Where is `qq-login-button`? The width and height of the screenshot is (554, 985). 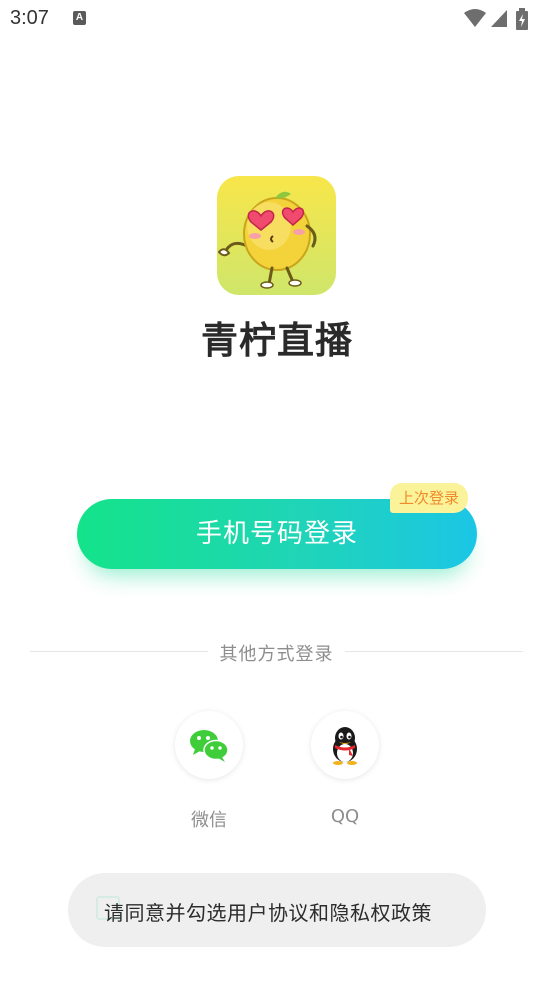
qq-login-button is located at coordinates (345, 745).